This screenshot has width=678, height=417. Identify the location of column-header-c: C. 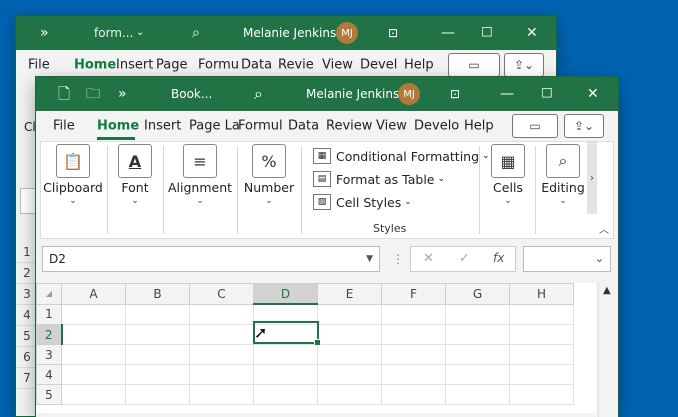
(221, 294).